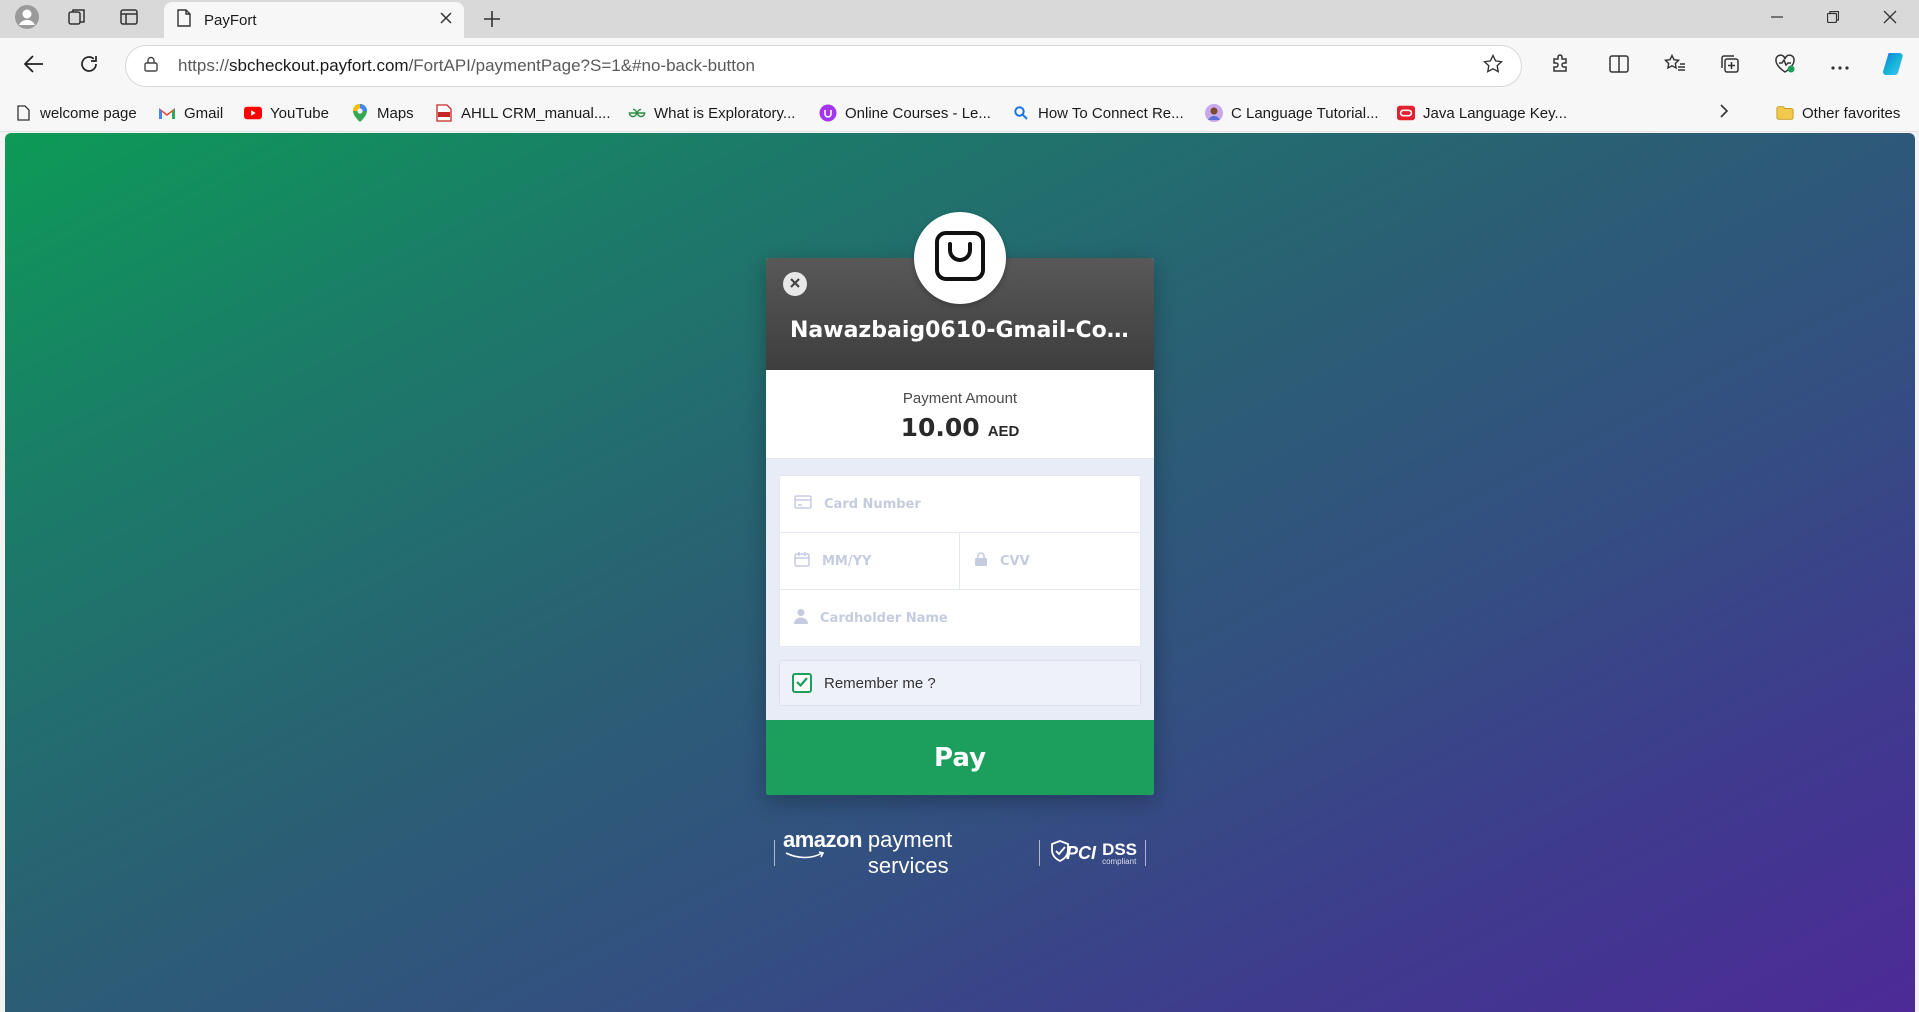 This screenshot has width=1919, height=1012. Describe the element at coordinates (151, 66) in the screenshot. I see `lock-icon` at that location.